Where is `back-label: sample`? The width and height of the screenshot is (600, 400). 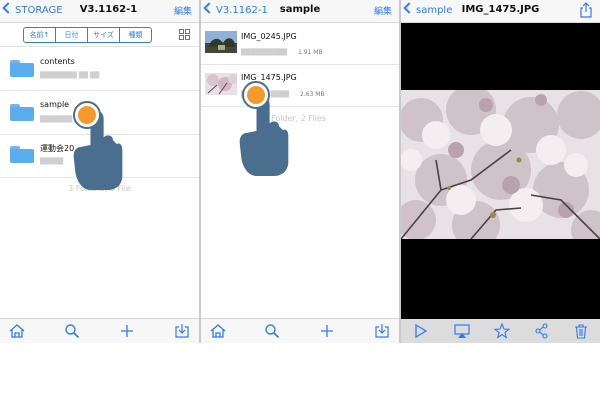
back-label: sample is located at coordinates (434, 10).